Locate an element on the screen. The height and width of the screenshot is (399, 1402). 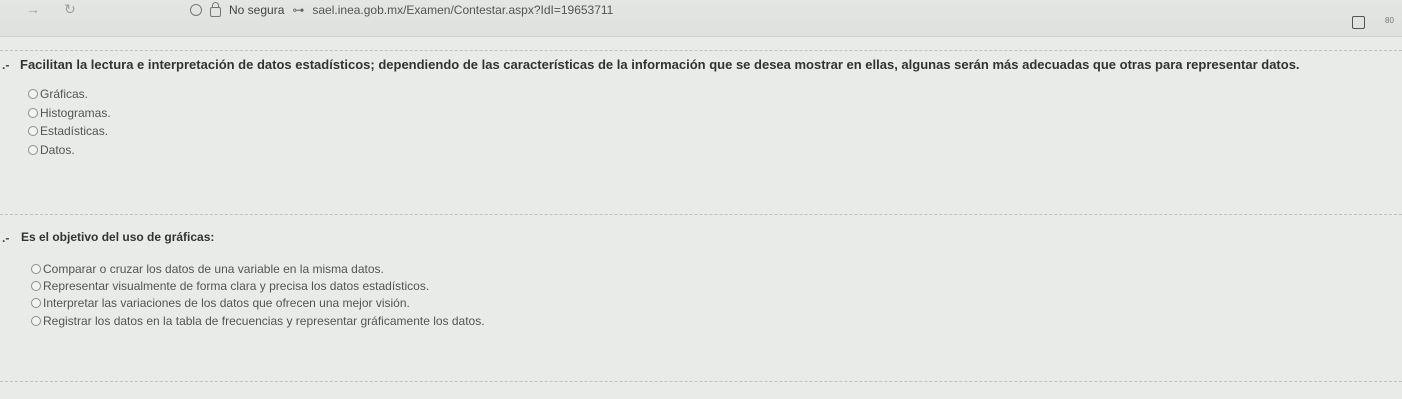
security-label: No segura is located at coordinates (256, 10).